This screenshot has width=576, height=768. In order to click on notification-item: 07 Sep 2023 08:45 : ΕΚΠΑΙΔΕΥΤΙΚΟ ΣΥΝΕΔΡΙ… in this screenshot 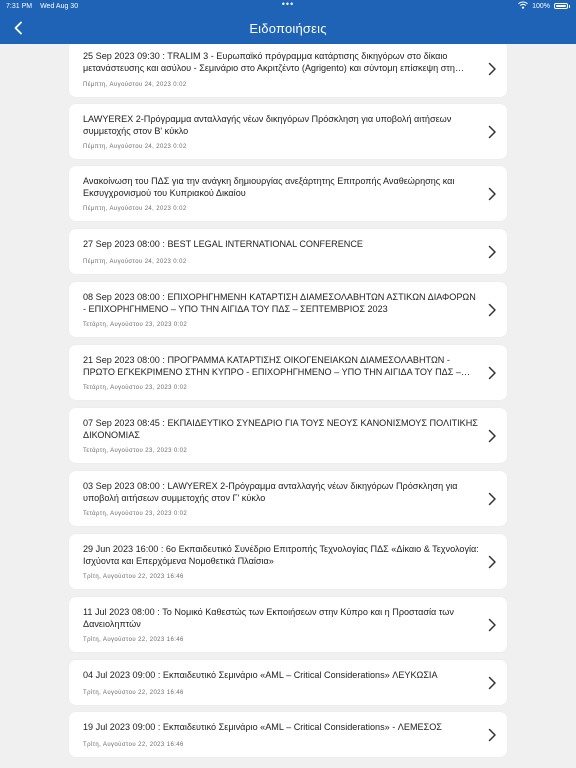, I will do `click(288, 435)`.